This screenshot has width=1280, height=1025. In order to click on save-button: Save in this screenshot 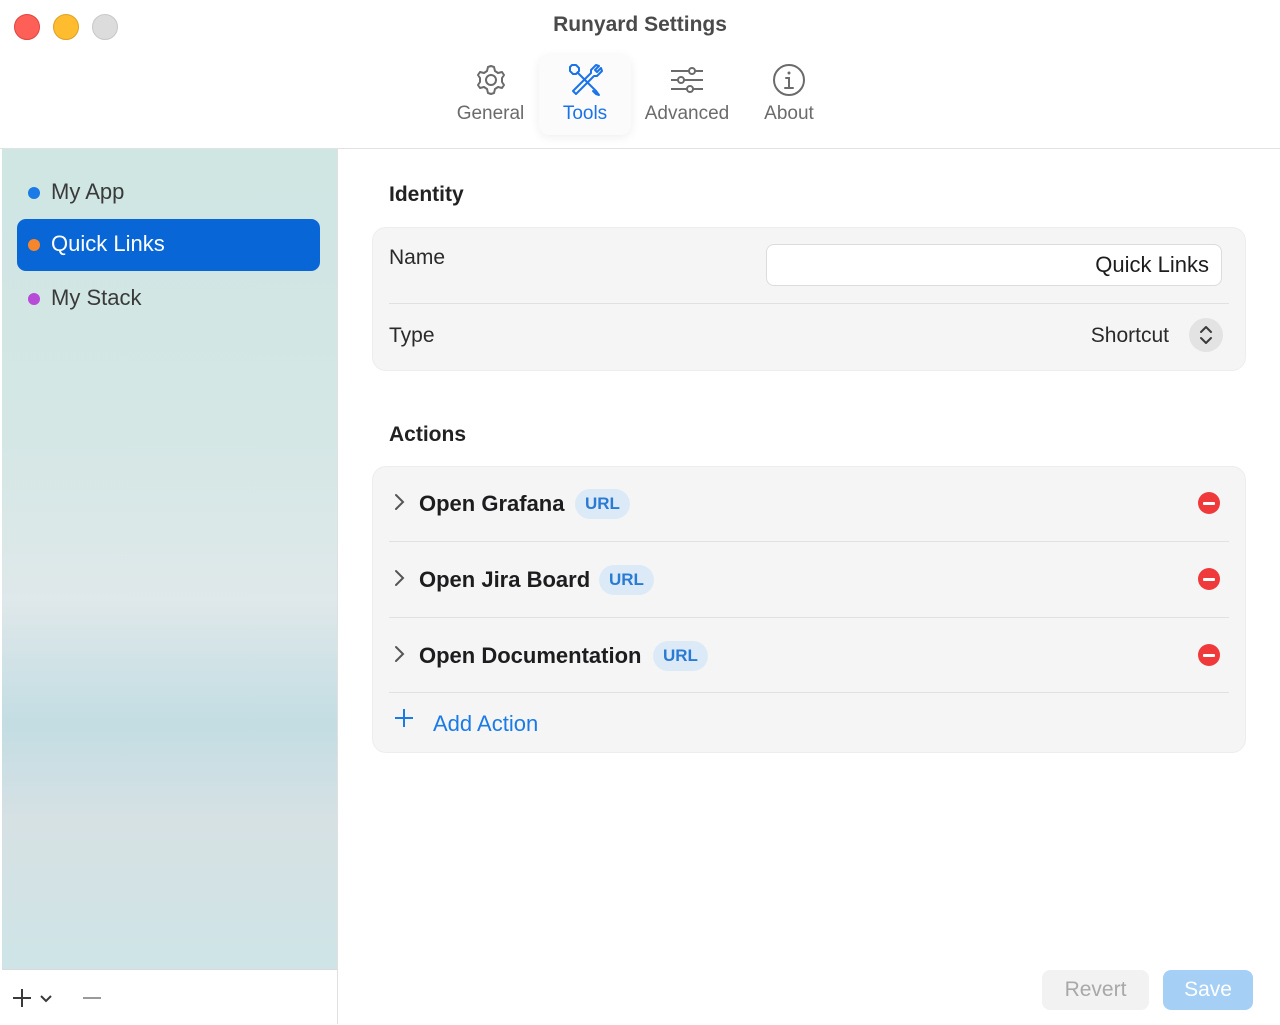, I will do `click(1208, 990)`.